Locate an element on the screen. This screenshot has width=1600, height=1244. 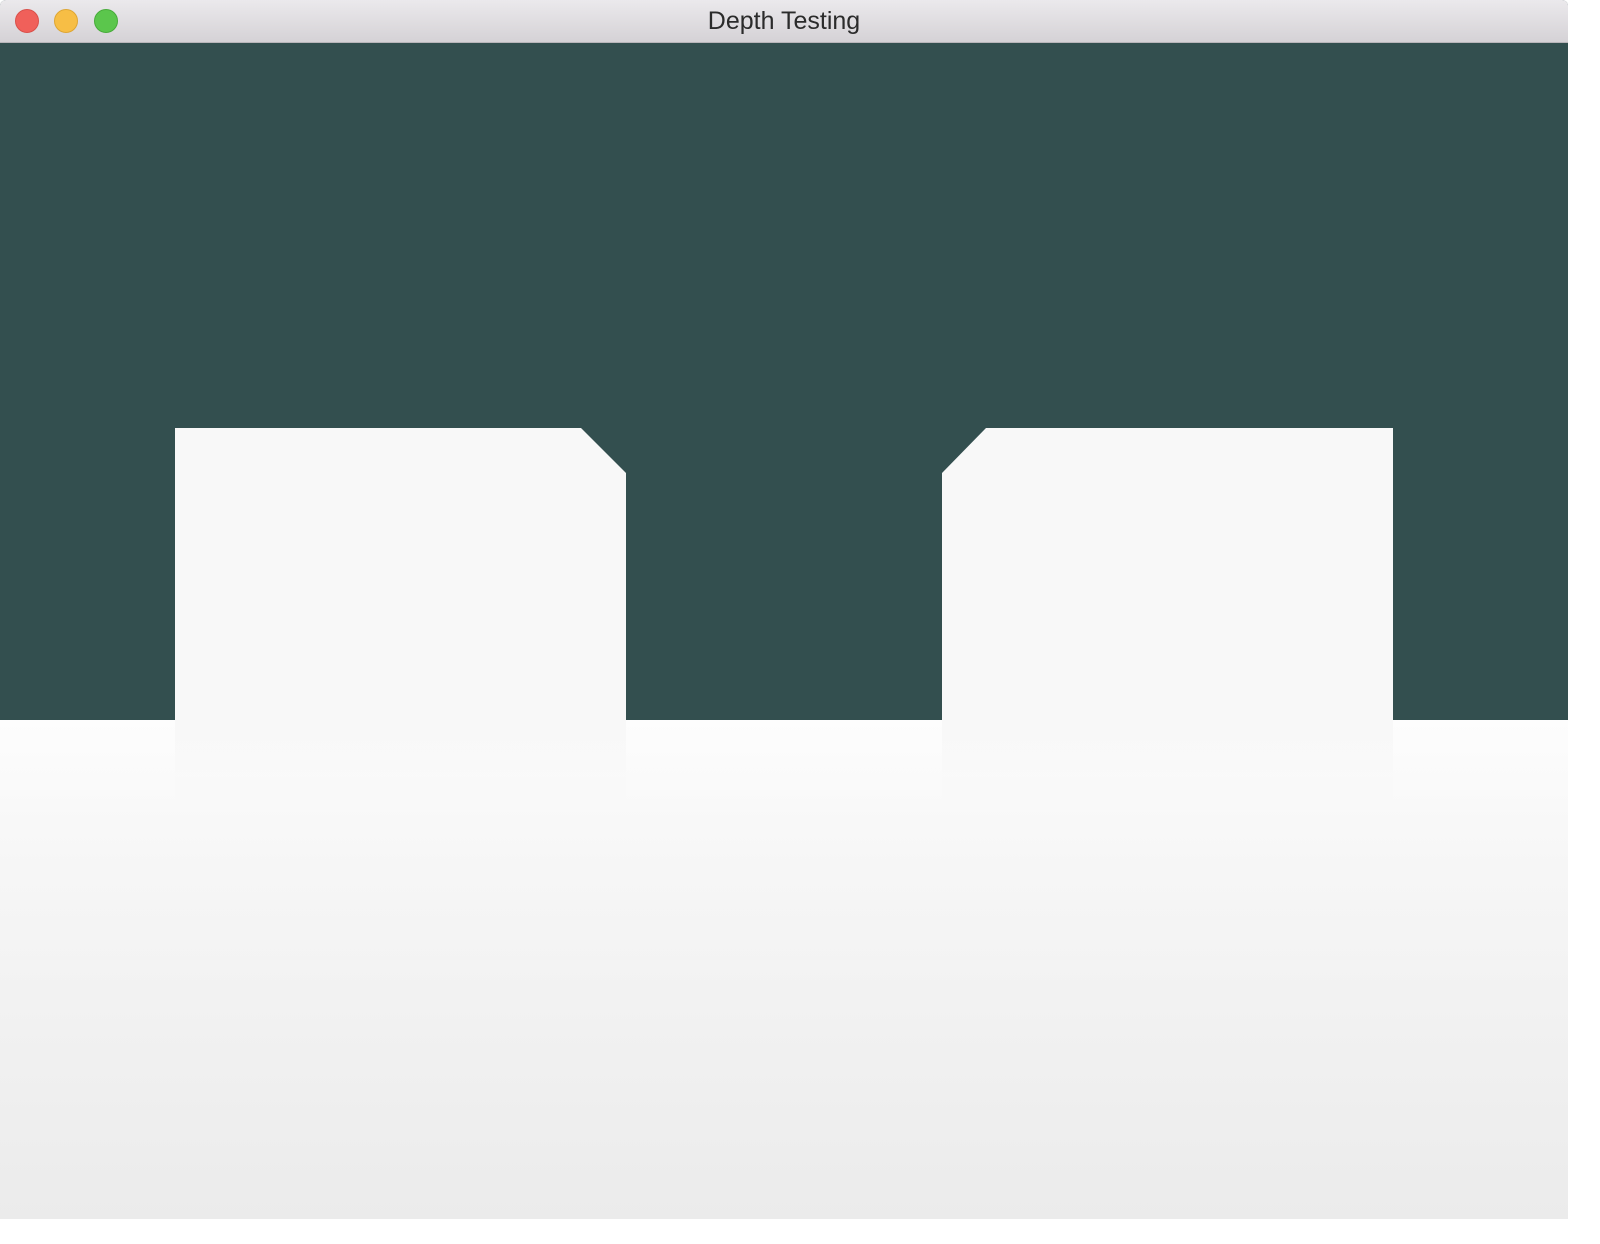
window-title: Depth Testing is located at coordinates (784, 21).